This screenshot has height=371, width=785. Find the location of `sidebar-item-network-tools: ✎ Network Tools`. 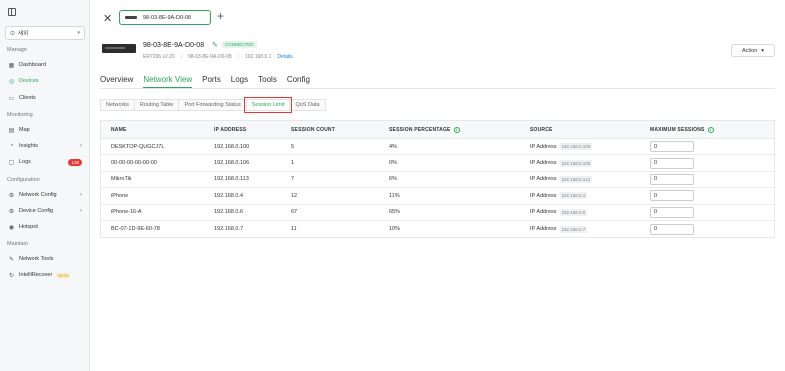

sidebar-item-network-tools: ✎ Network Tools is located at coordinates (45, 259).